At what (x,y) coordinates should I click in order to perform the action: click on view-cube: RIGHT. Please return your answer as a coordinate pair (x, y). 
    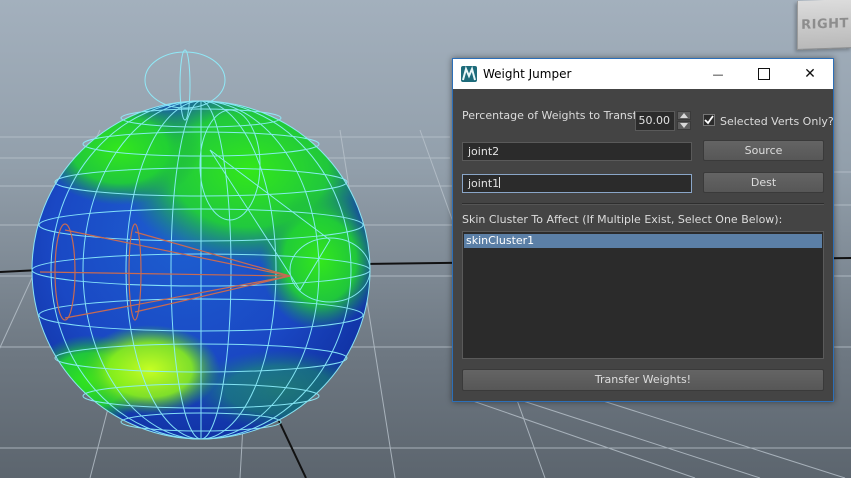
    Looking at the image, I should click on (824, 25).